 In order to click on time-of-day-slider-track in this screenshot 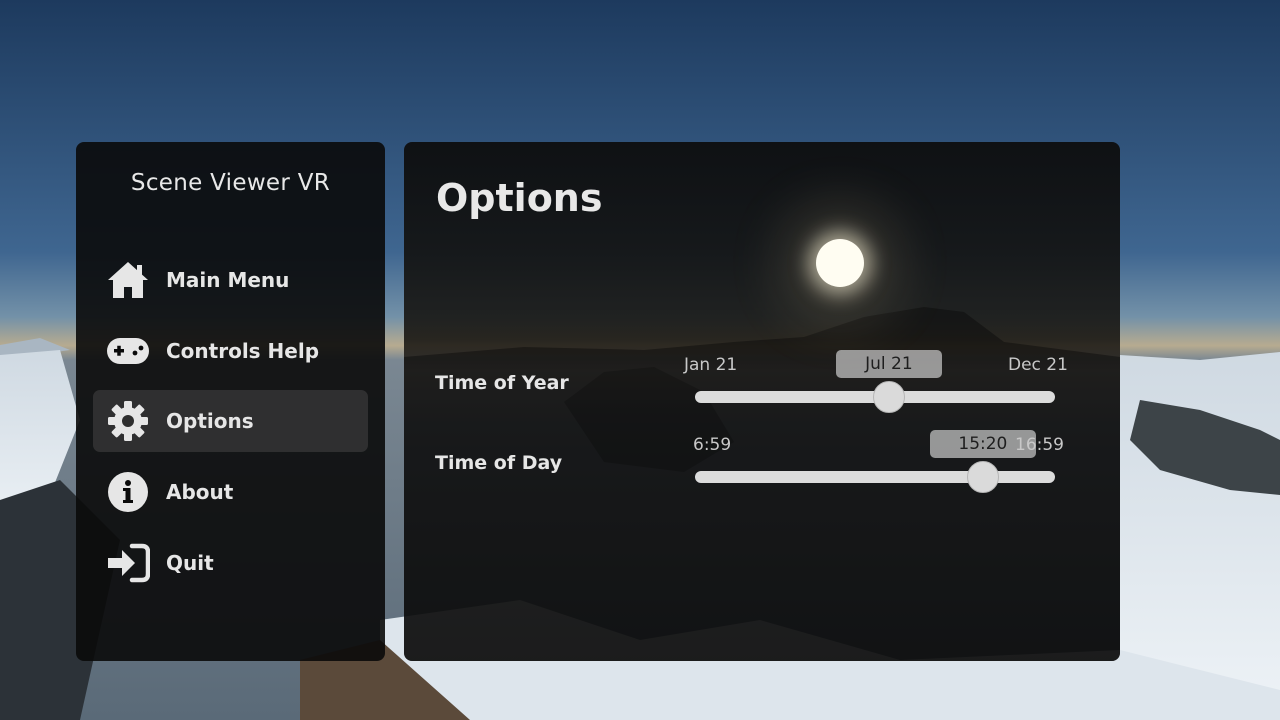, I will do `click(875, 477)`.